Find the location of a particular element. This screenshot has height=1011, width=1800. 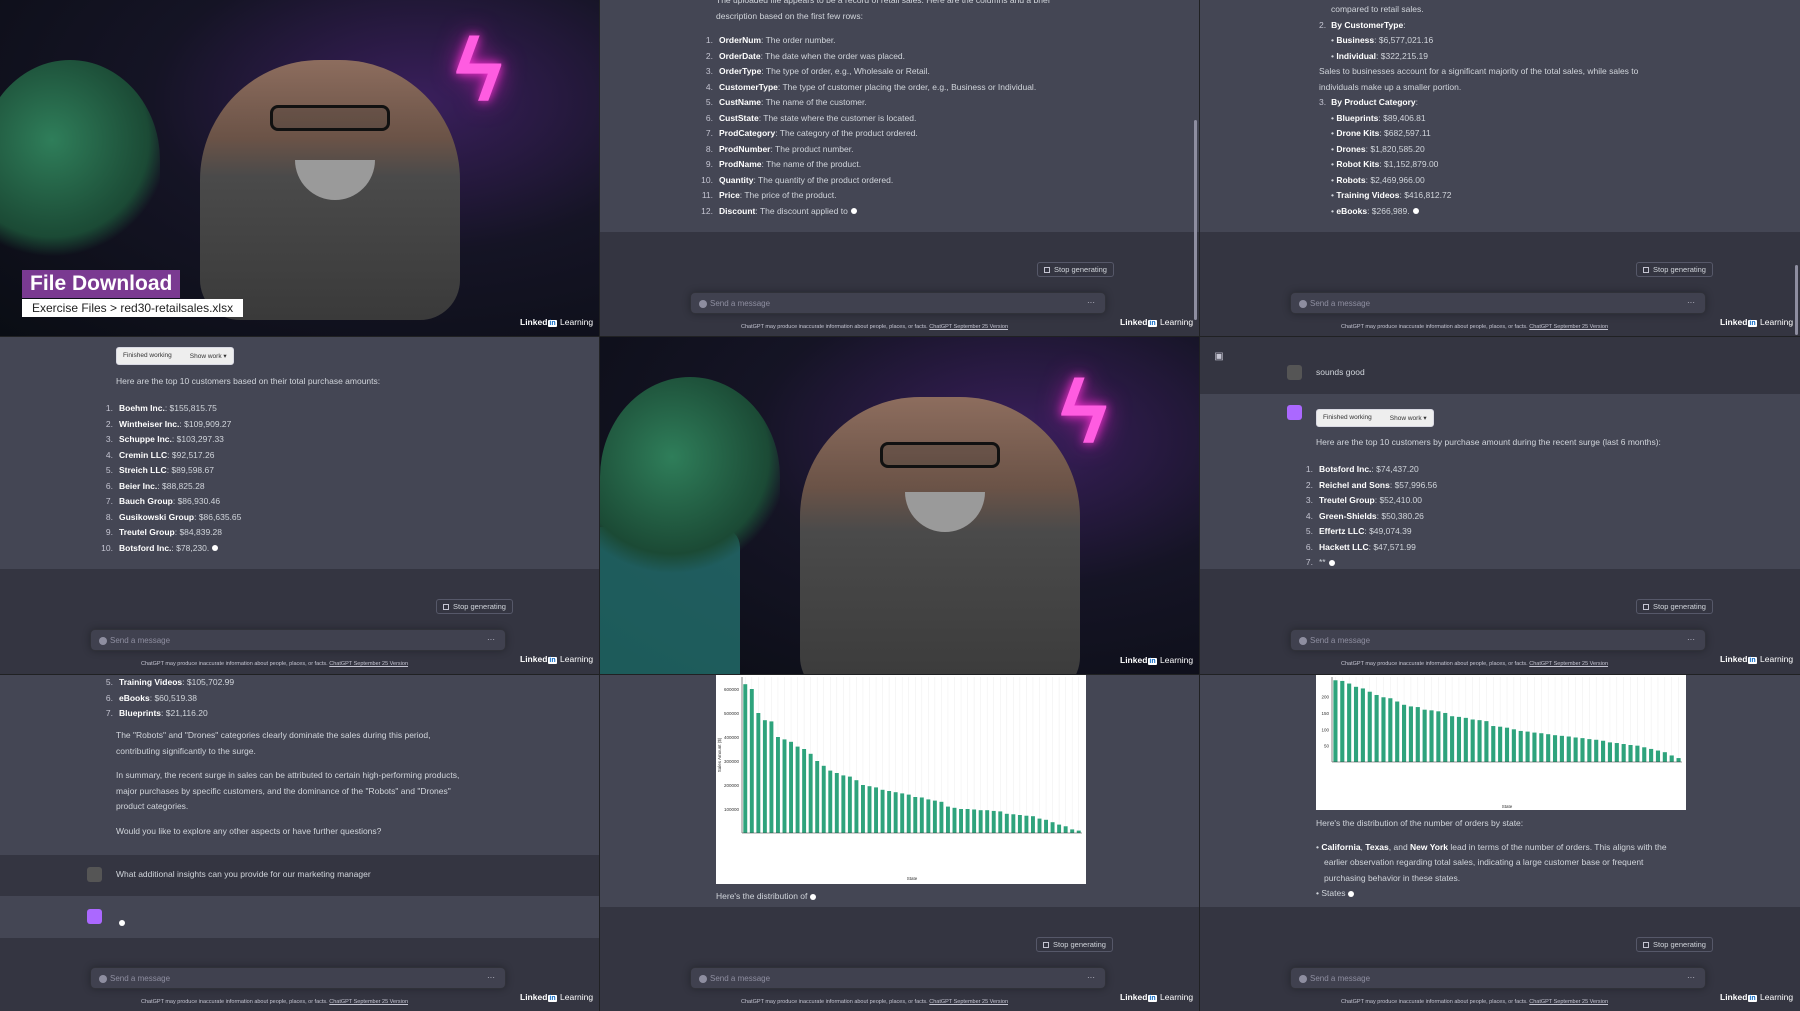

neon-bolt-icon: ϟ is located at coordinates (1084, 413).